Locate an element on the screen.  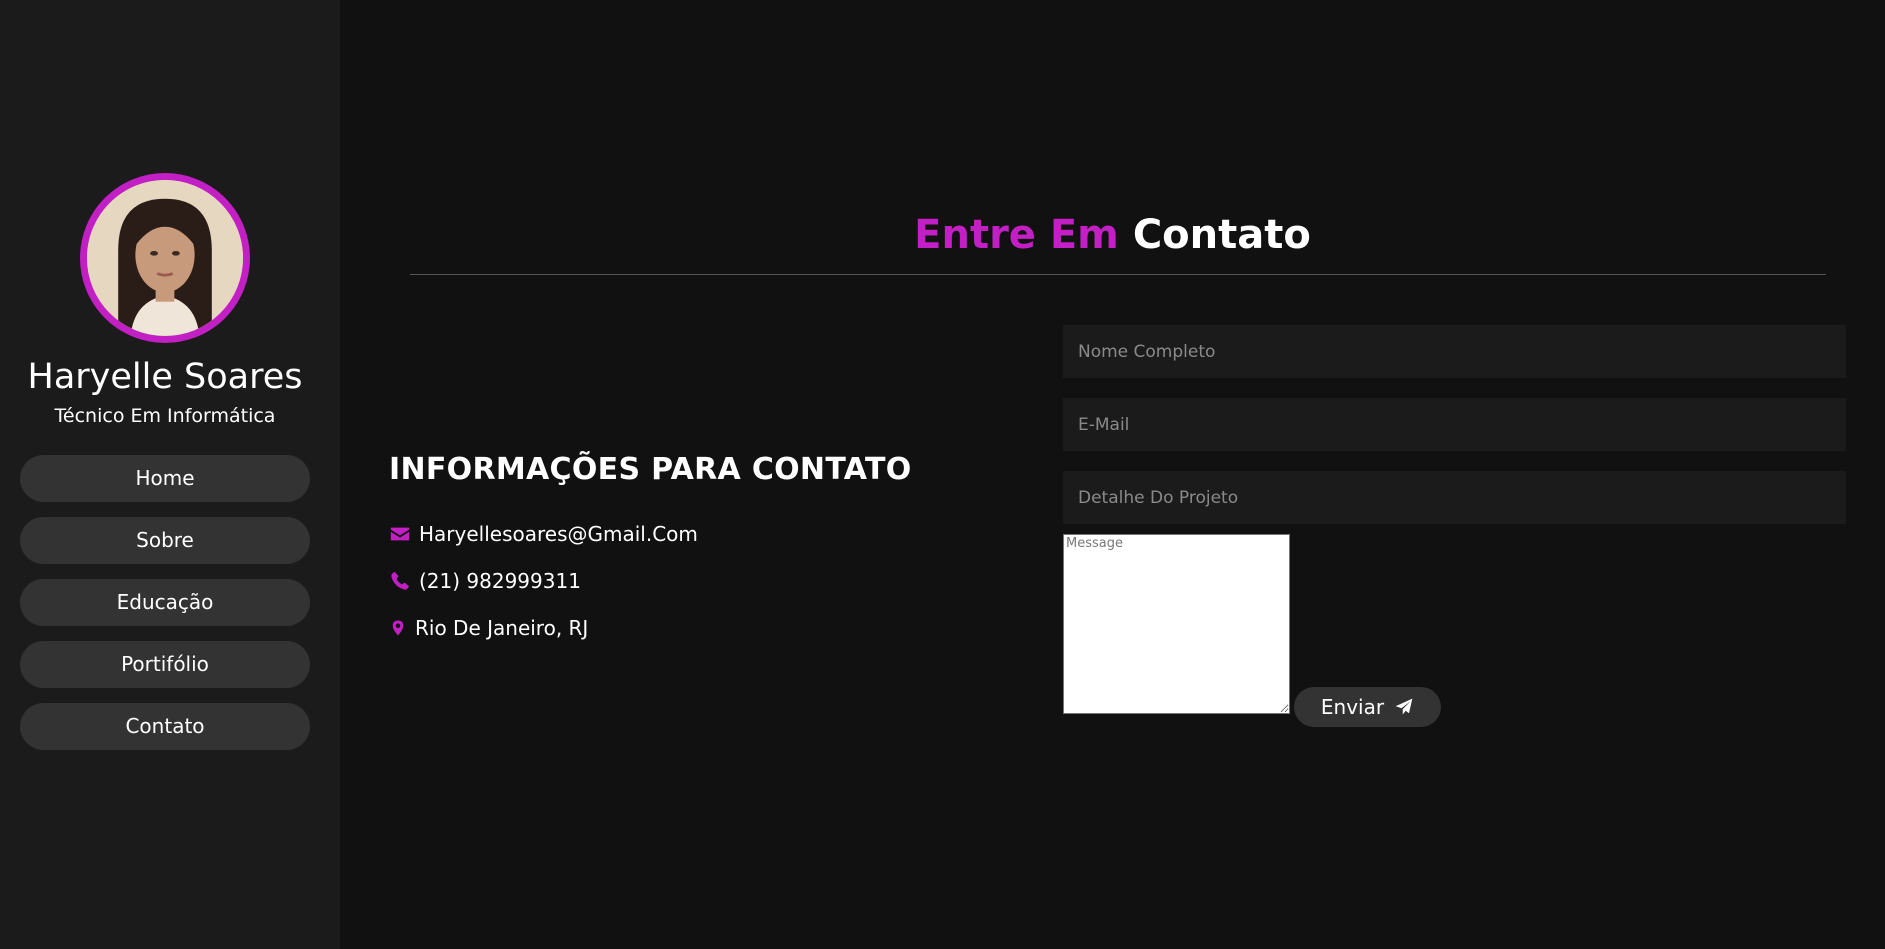
send-button-label: Enviar is located at coordinates (1352, 707).